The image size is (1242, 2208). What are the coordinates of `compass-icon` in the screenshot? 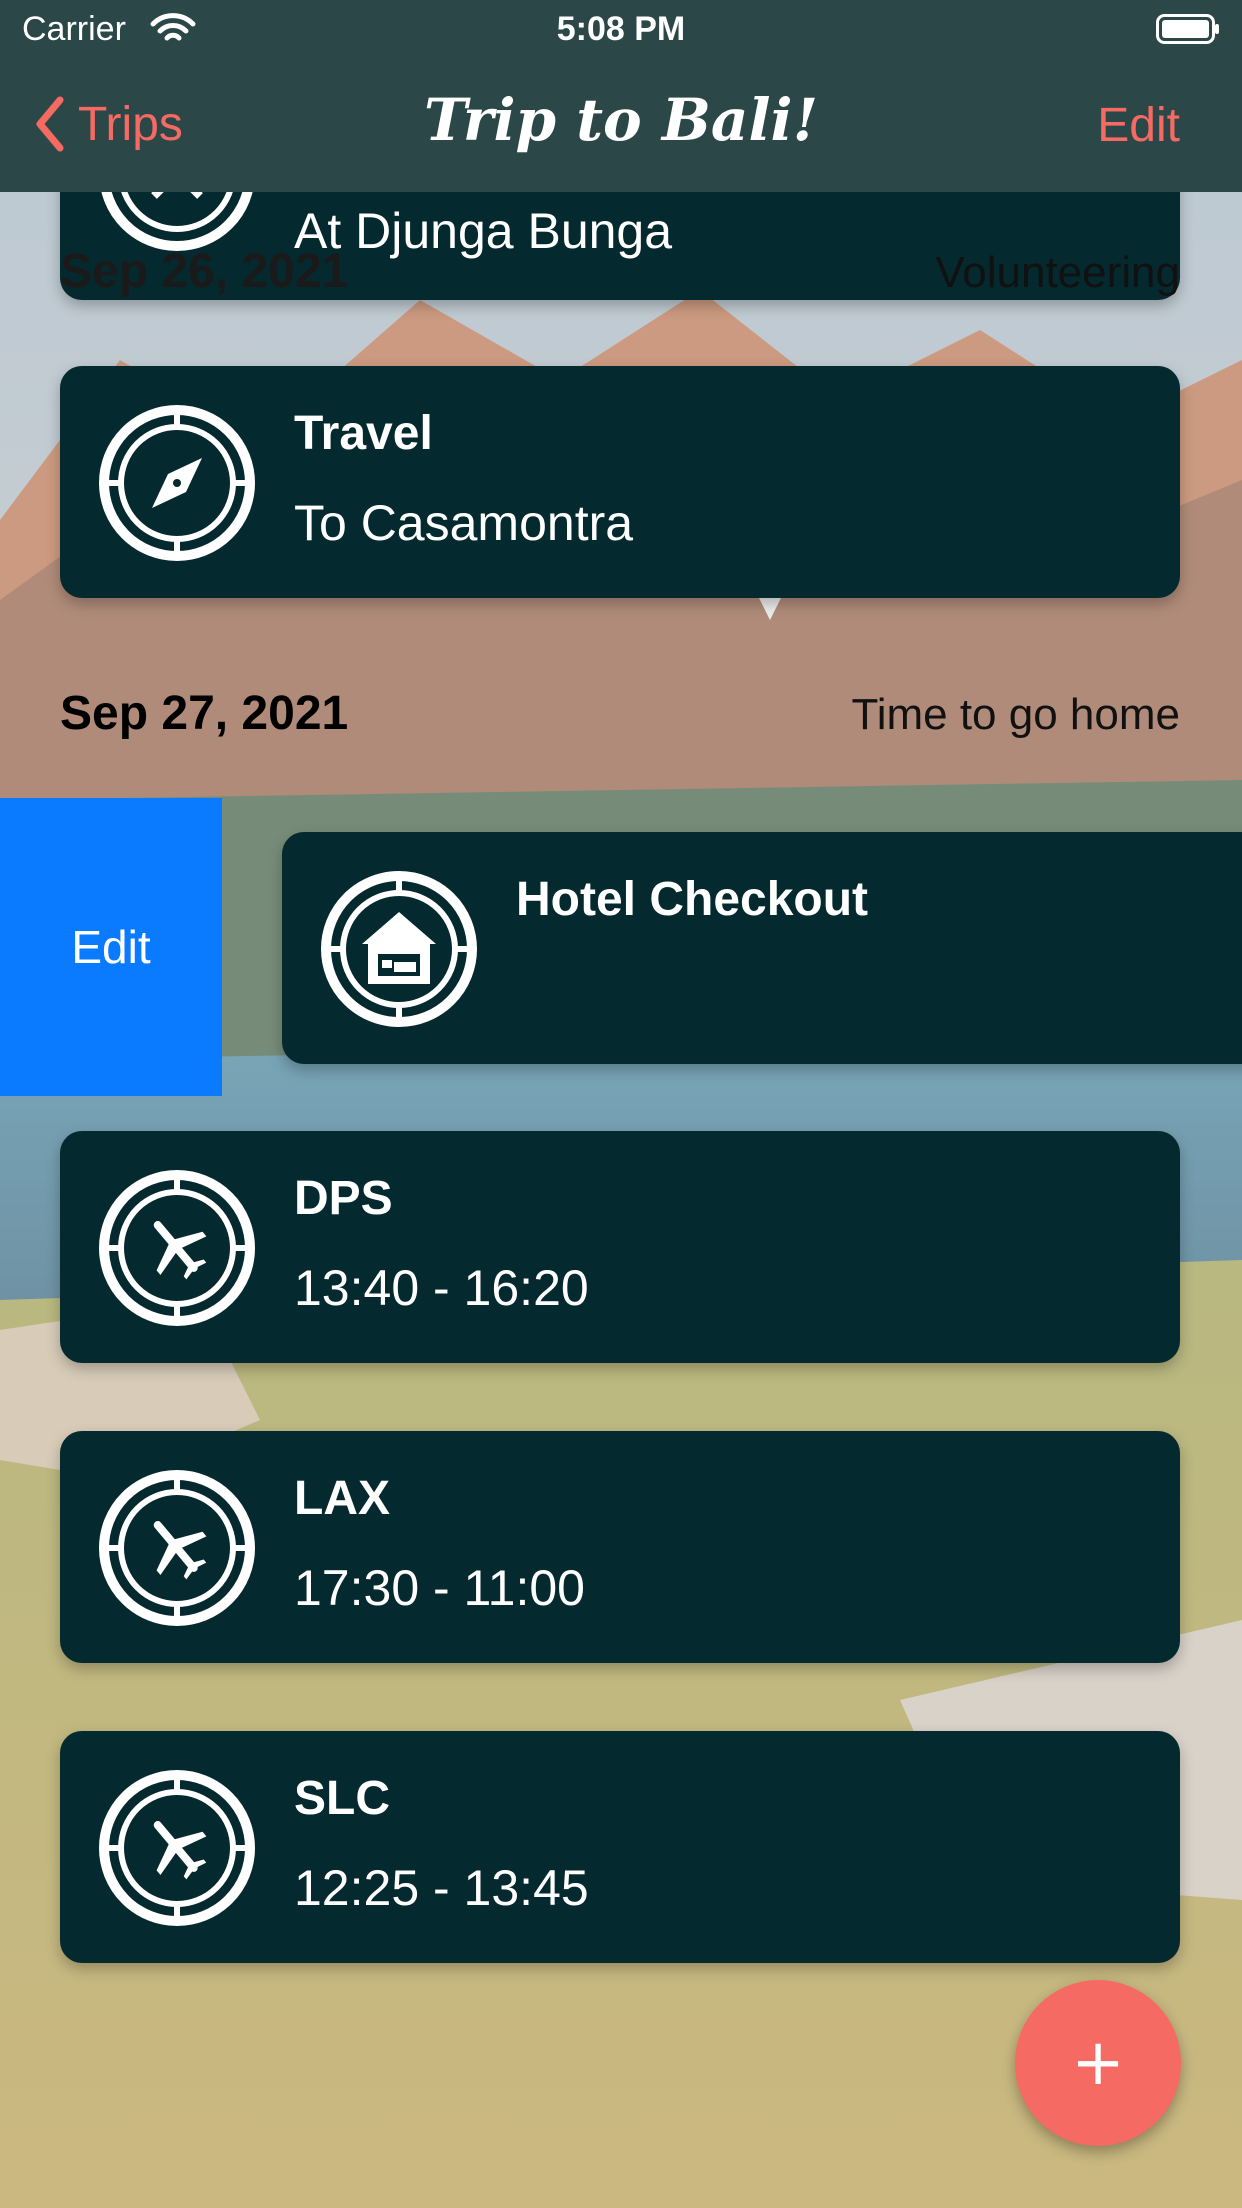 It's located at (177, 483).